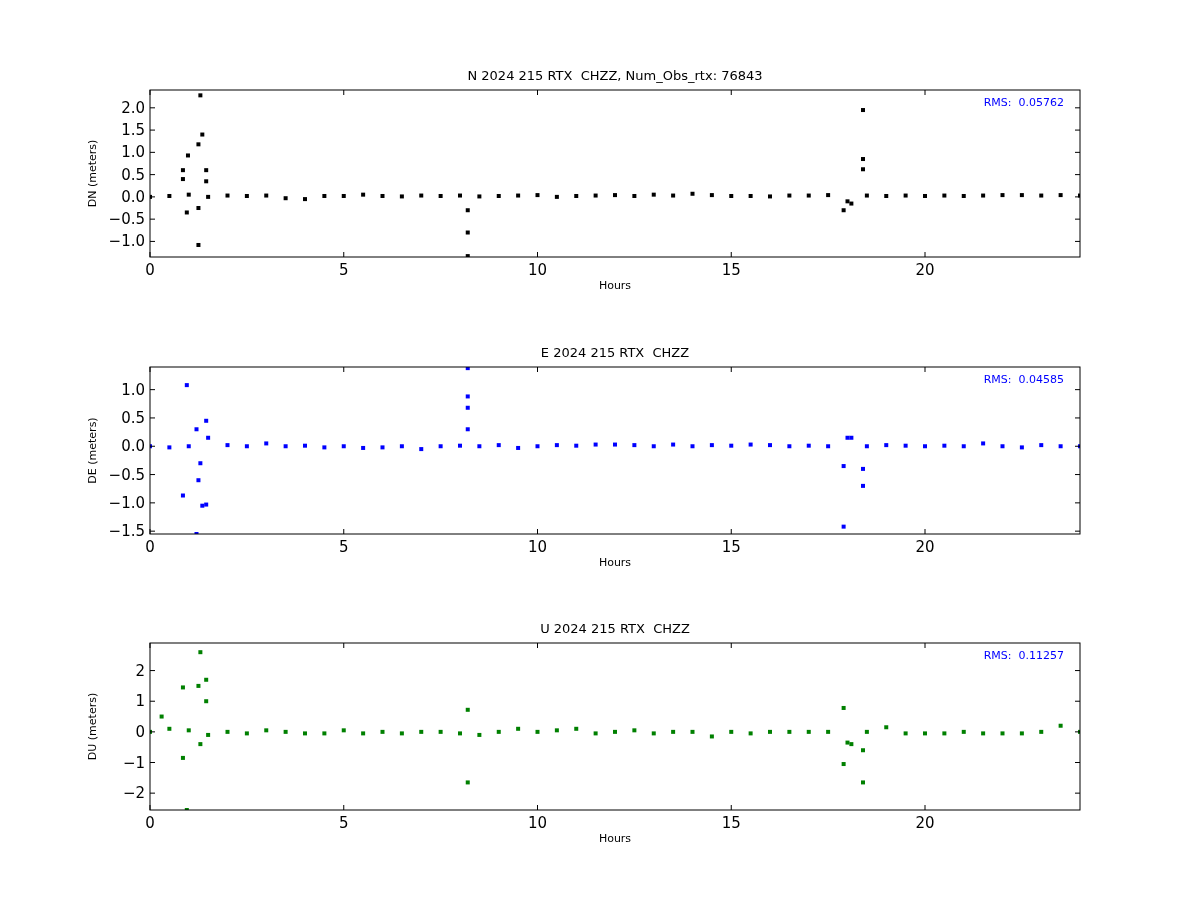 The width and height of the screenshot is (1200, 900). Describe the element at coordinates (126, 530) in the screenshot. I see `tick-label: −1.5` at that location.